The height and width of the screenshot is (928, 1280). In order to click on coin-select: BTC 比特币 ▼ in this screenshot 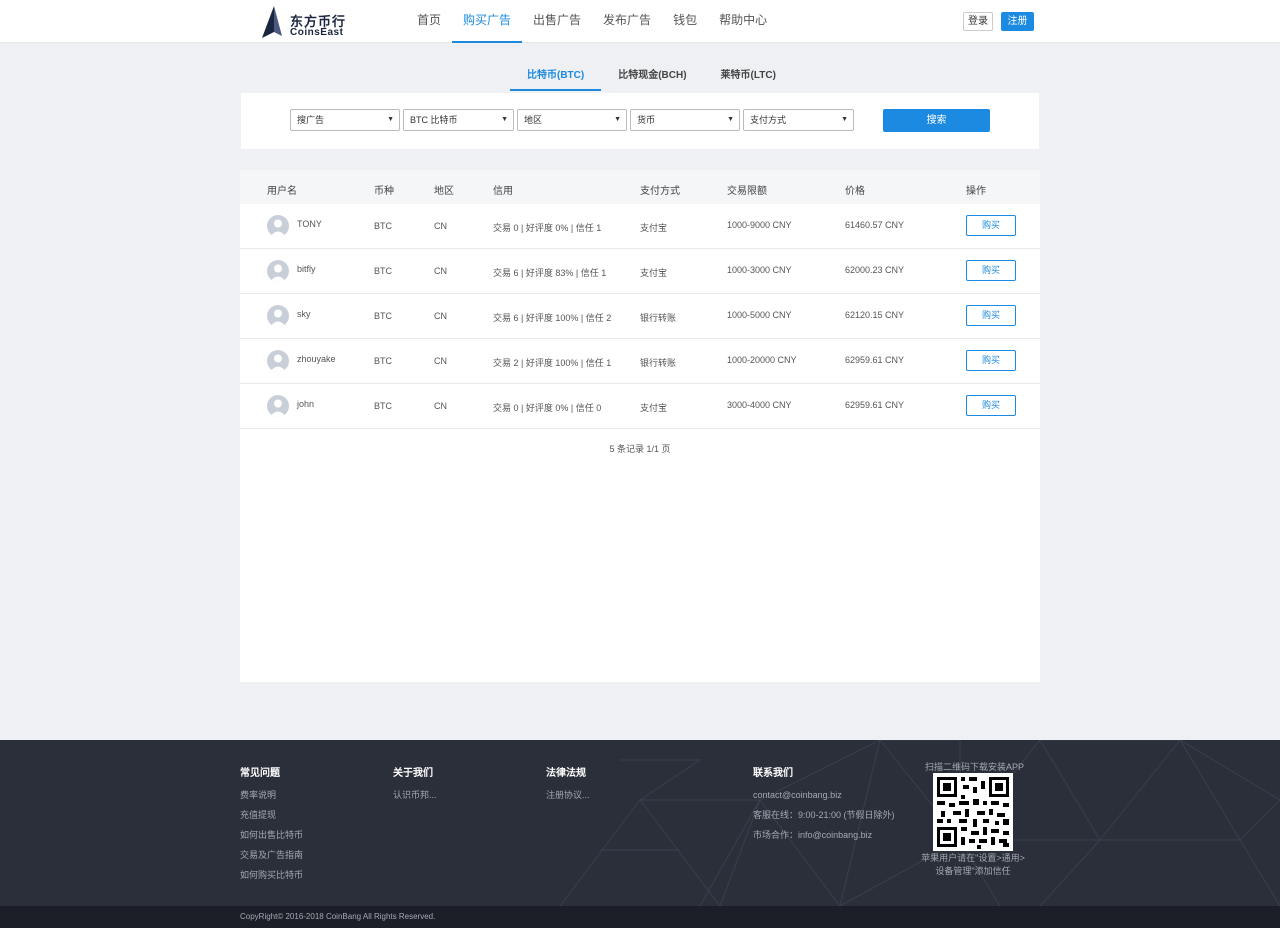, I will do `click(458, 120)`.